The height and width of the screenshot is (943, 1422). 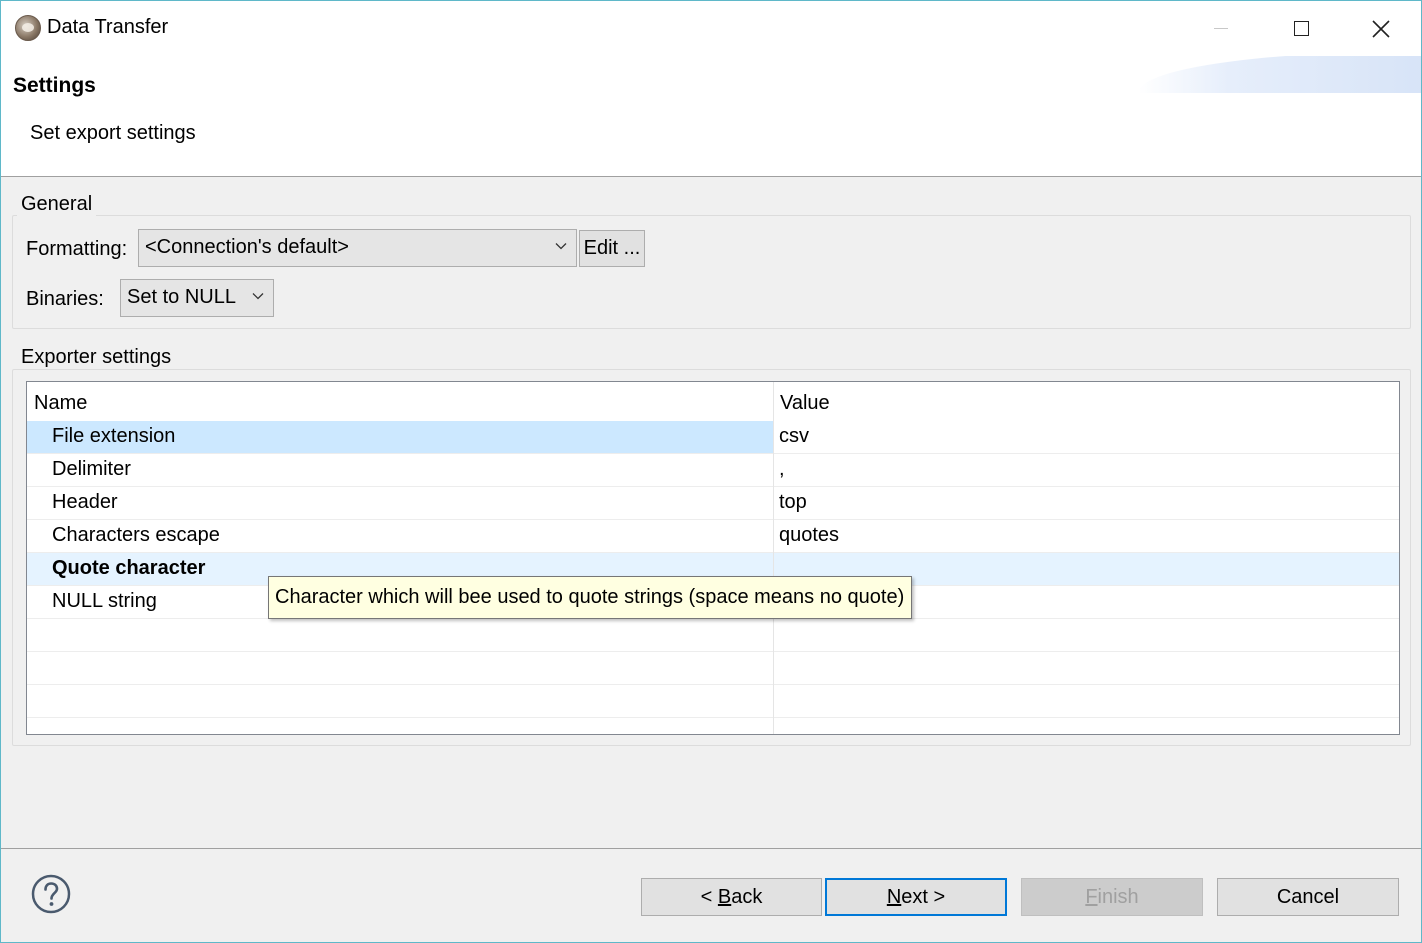 What do you see at coordinates (136, 535) in the screenshot?
I see `row-name-cell: Characters escape` at bounding box center [136, 535].